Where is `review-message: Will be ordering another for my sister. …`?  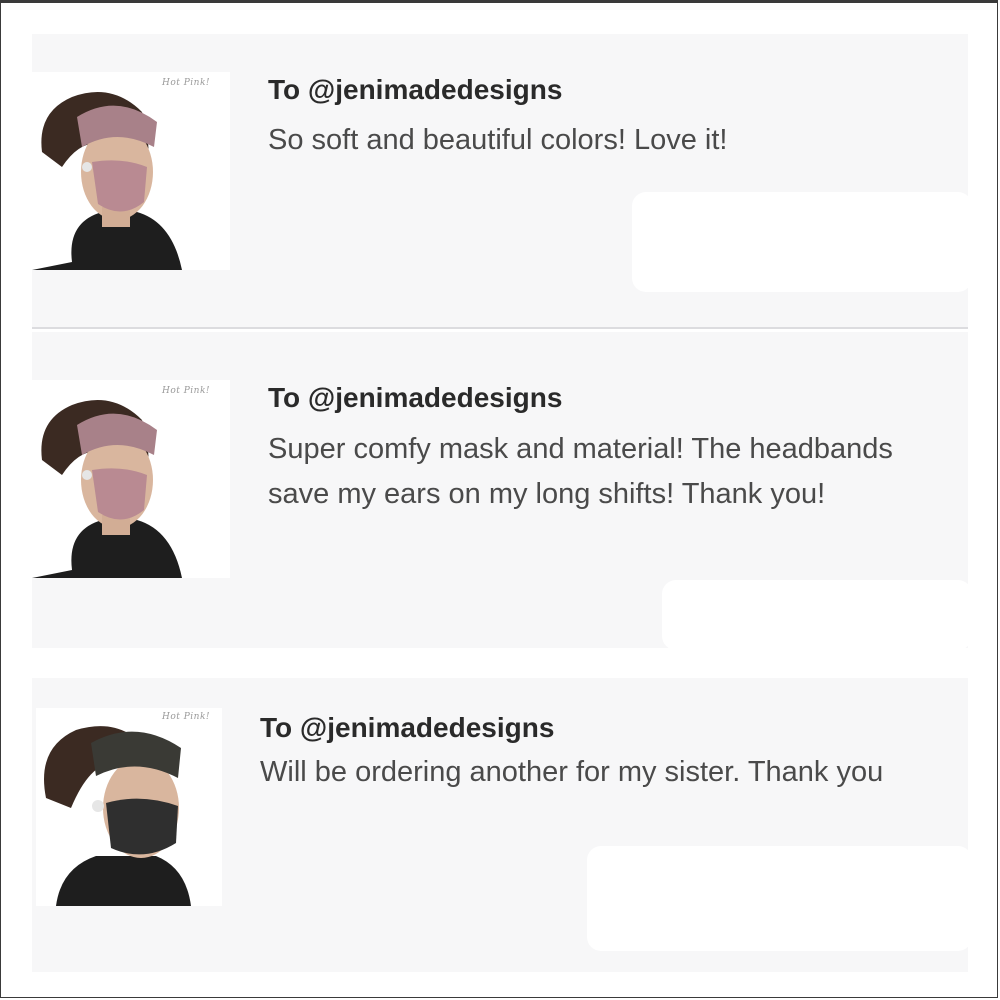
review-message: Will be ordering another for my sister. … is located at coordinates (572, 772).